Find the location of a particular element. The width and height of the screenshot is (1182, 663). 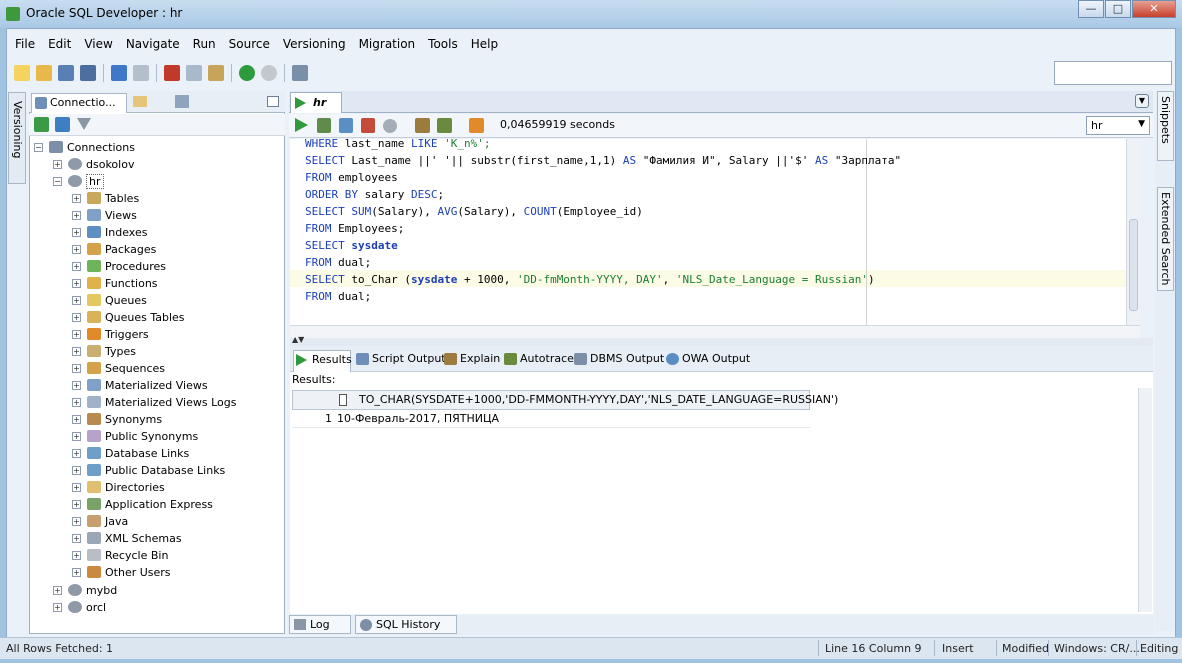

cancel-icon is located at coordinates (390, 126).